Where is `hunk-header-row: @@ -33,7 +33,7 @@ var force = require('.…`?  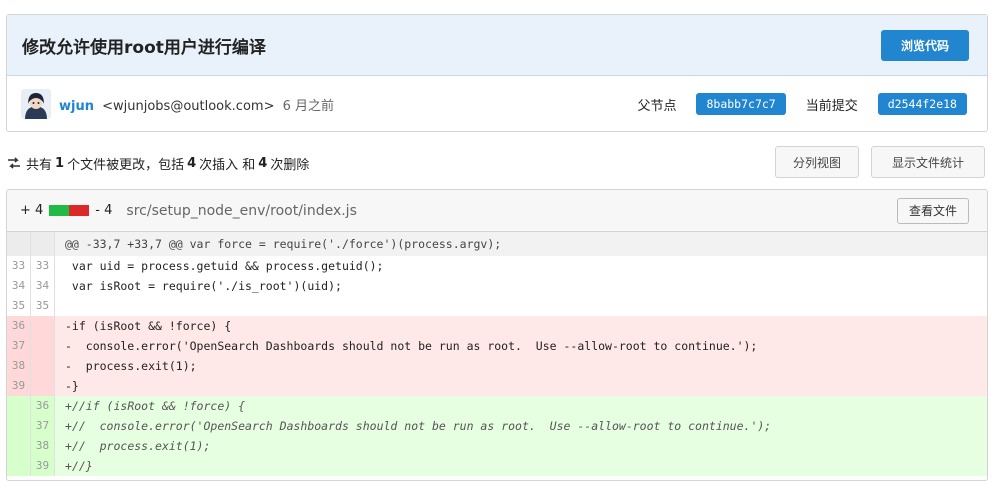 hunk-header-row: @@ -33,7 +33,7 @@ var force = require('.… is located at coordinates (497, 244).